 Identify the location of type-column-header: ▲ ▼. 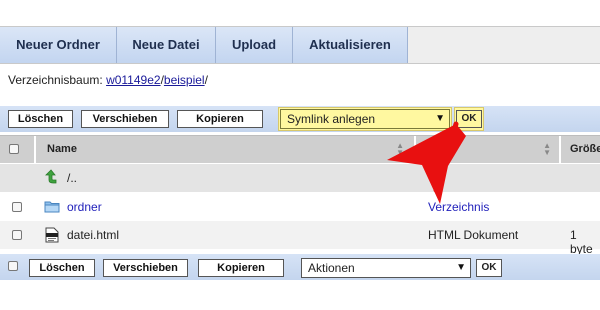
(488, 149).